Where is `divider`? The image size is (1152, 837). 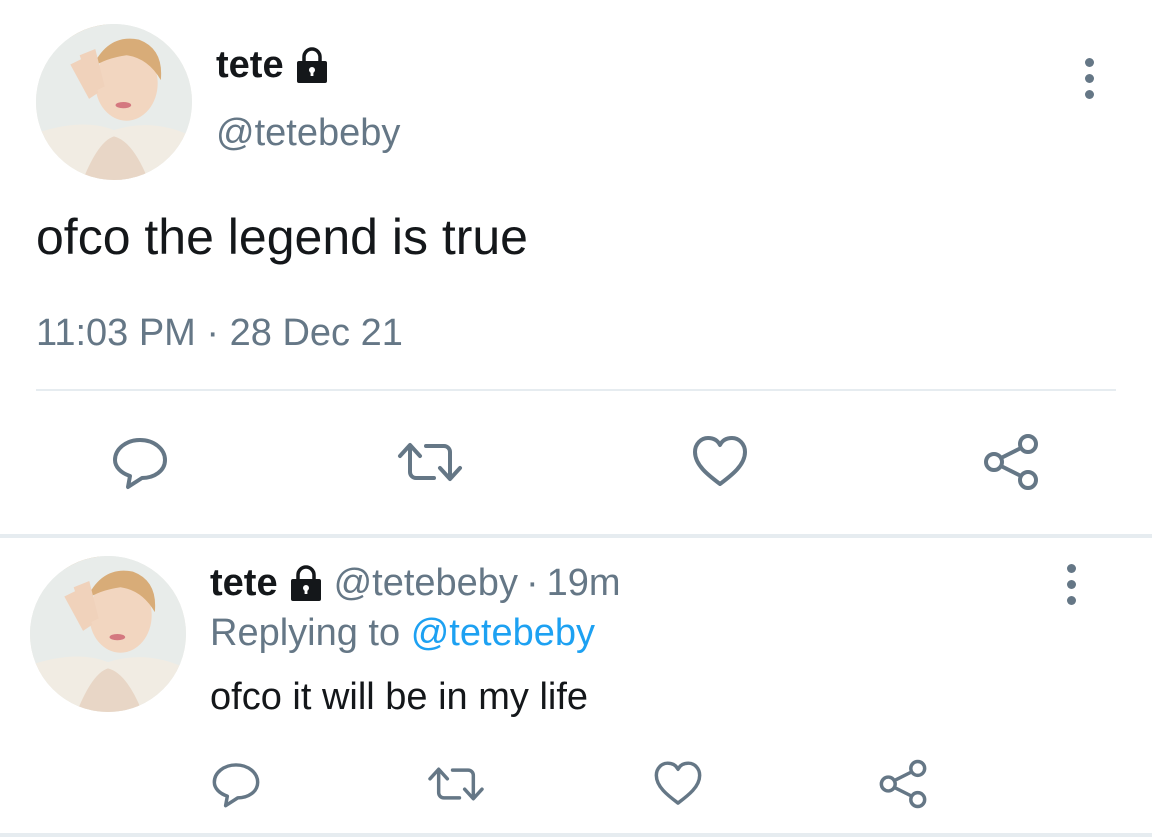
divider is located at coordinates (576, 390).